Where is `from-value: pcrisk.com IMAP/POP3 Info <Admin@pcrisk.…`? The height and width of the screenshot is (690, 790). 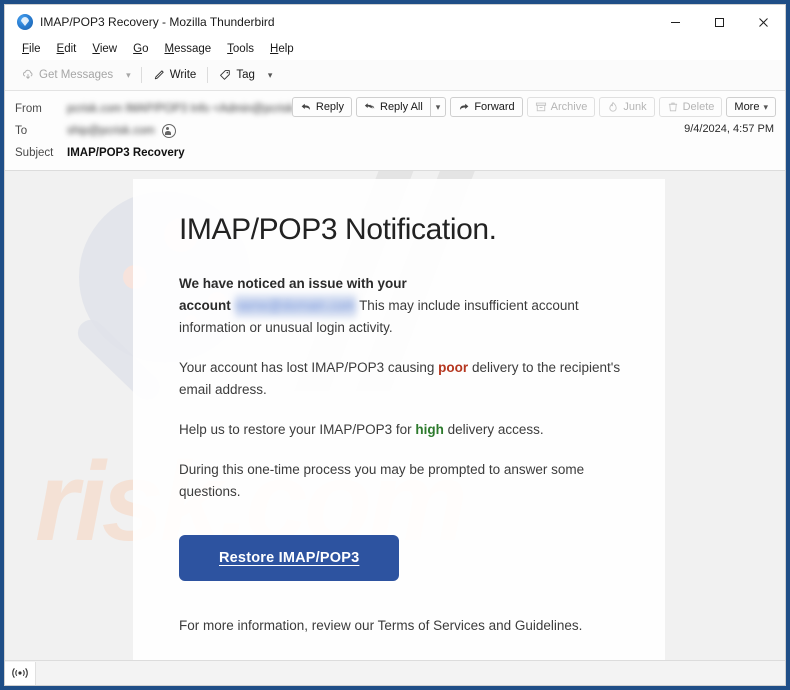 from-value: pcrisk.com IMAP/POP3 Info <Admin@pcrisk.… is located at coordinates (196, 109).